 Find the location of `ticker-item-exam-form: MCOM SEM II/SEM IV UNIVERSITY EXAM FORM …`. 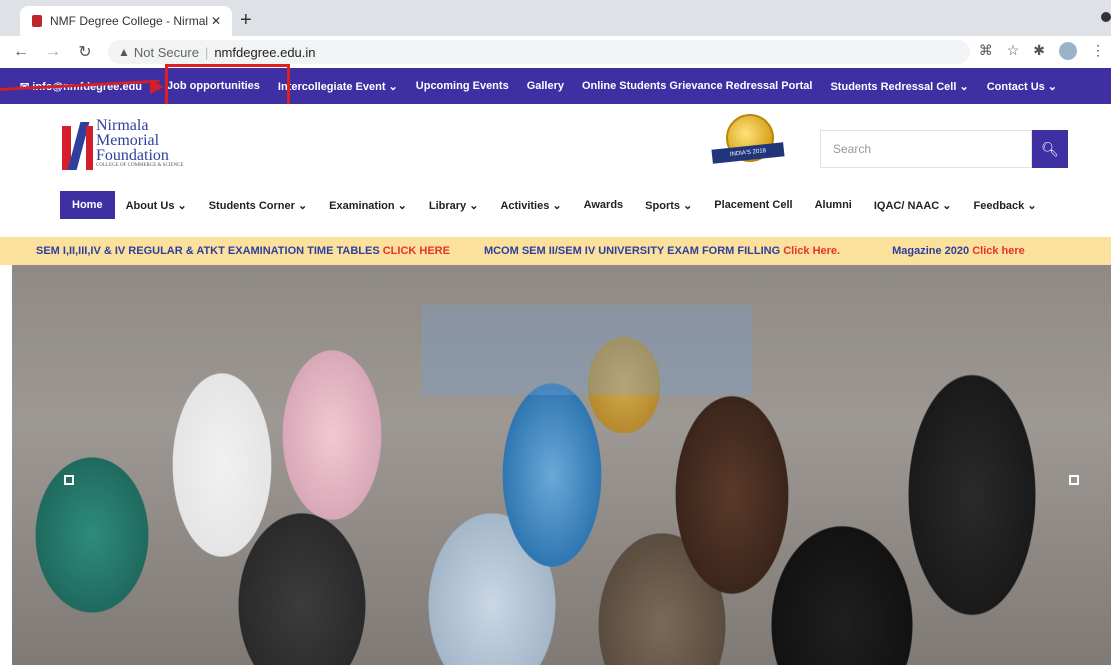

ticker-item-exam-form: MCOM SEM II/SEM IV UNIVERSITY EXAM FORM … is located at coordinates (662, 251).